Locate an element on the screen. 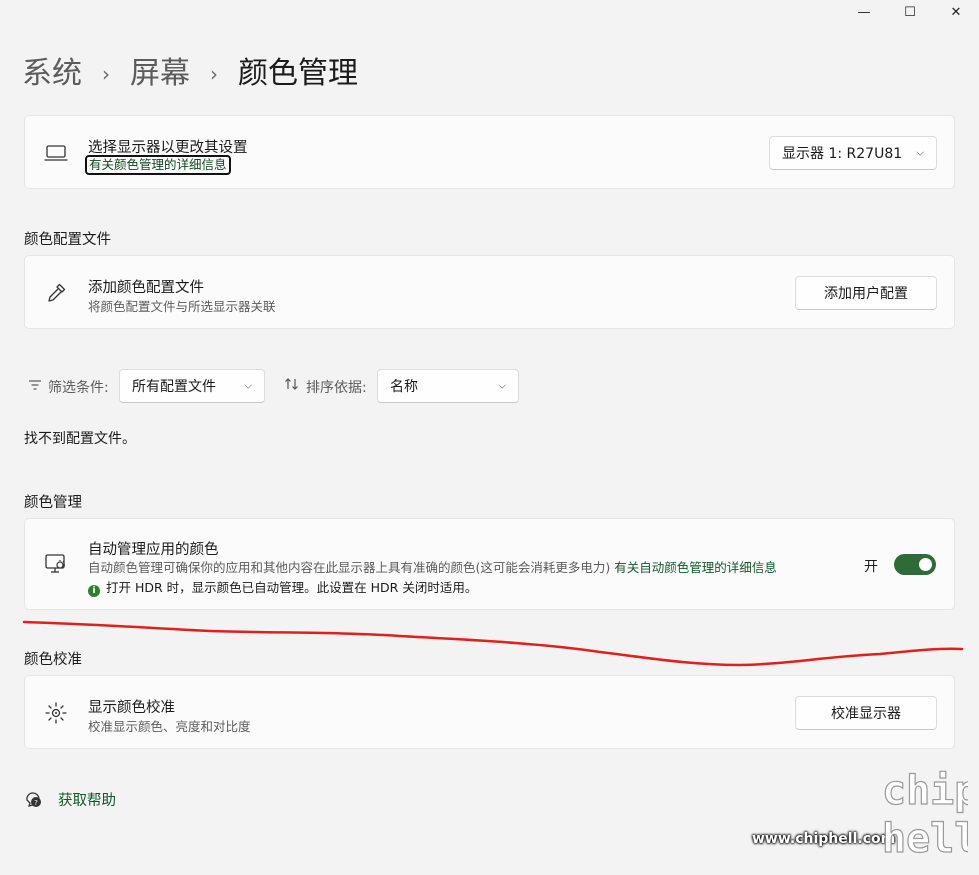 Image resolution: width=979 pixels, height=875 pixels. auto-color-toggle is located at coordinates (915, 564).